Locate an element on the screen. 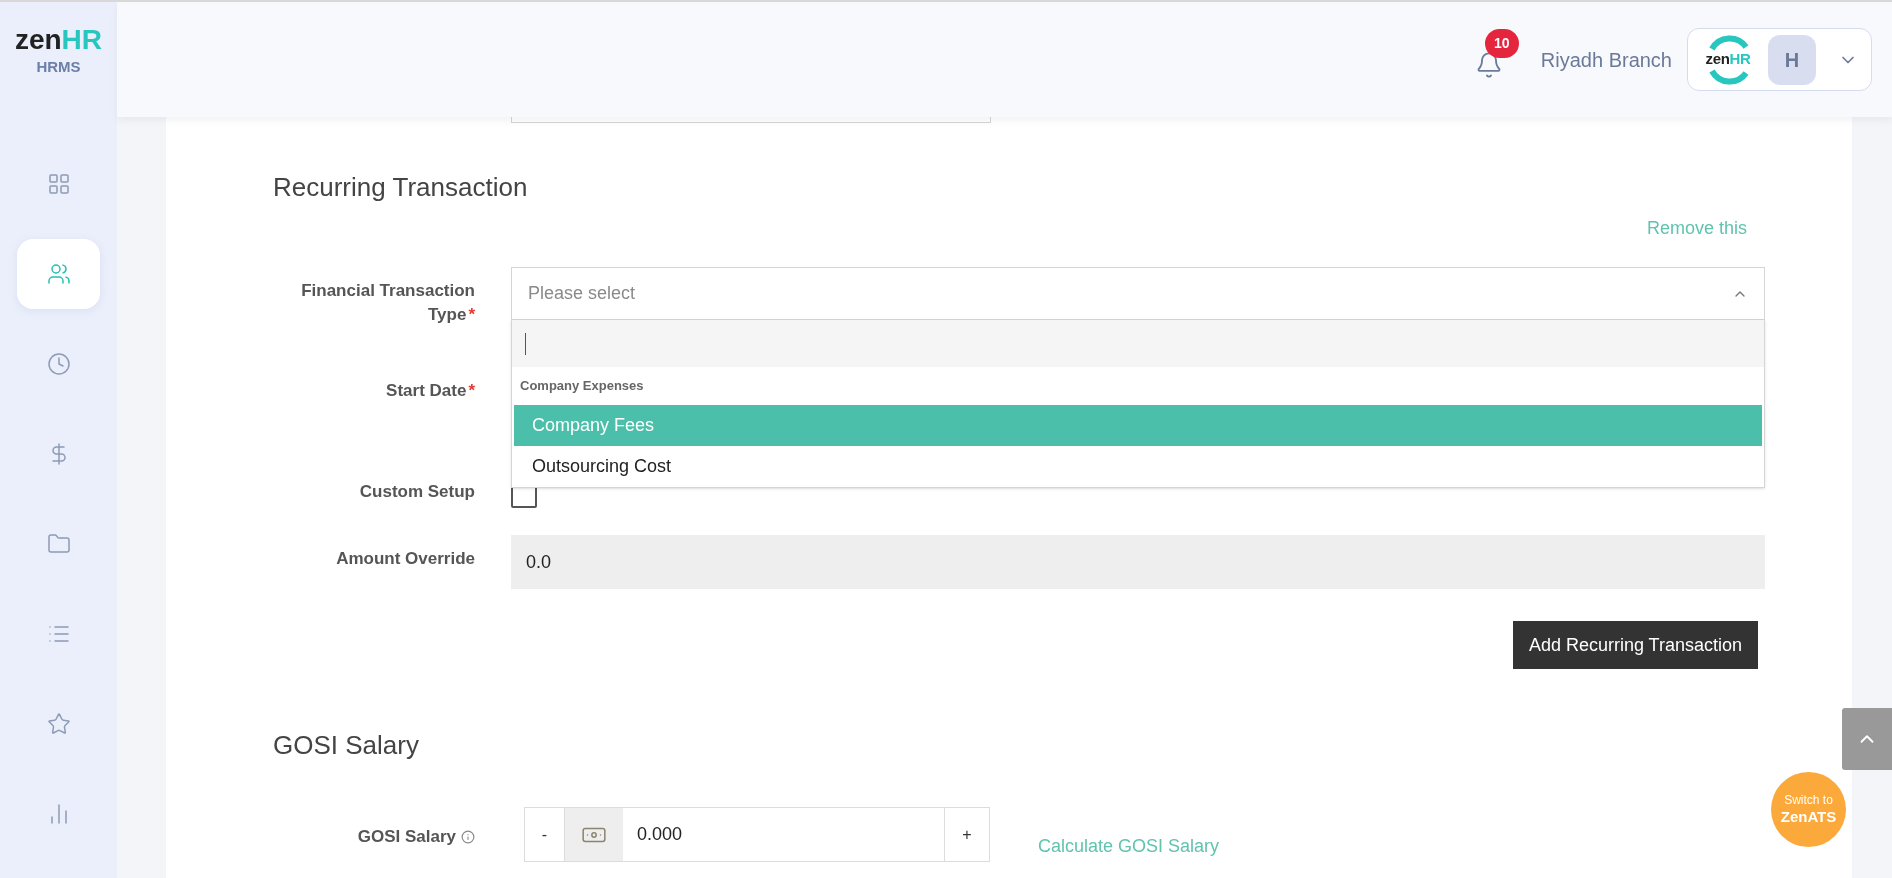 This screenshot has width=1892, height=878. add-recurring-transaction-button: Add Recurring Transaction is located at coordinates (1635, 645).